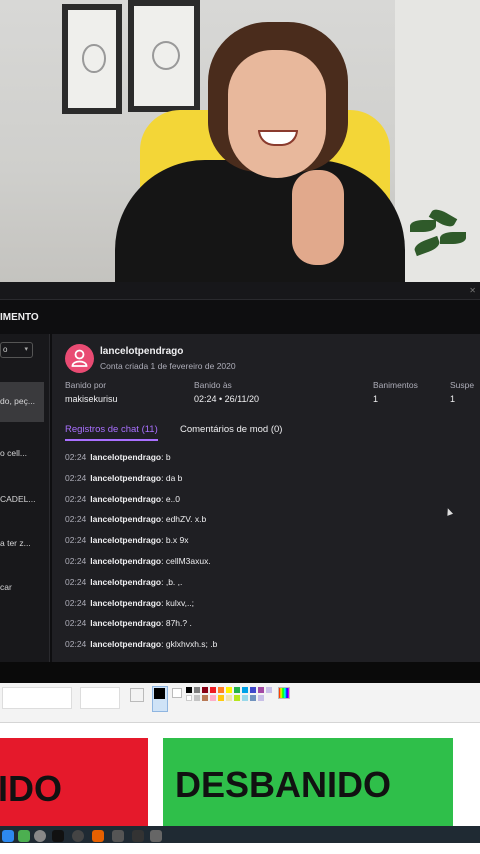 The width and height of the screenshot is (480, 854). I want to click on color2-button, so click(177, 693).